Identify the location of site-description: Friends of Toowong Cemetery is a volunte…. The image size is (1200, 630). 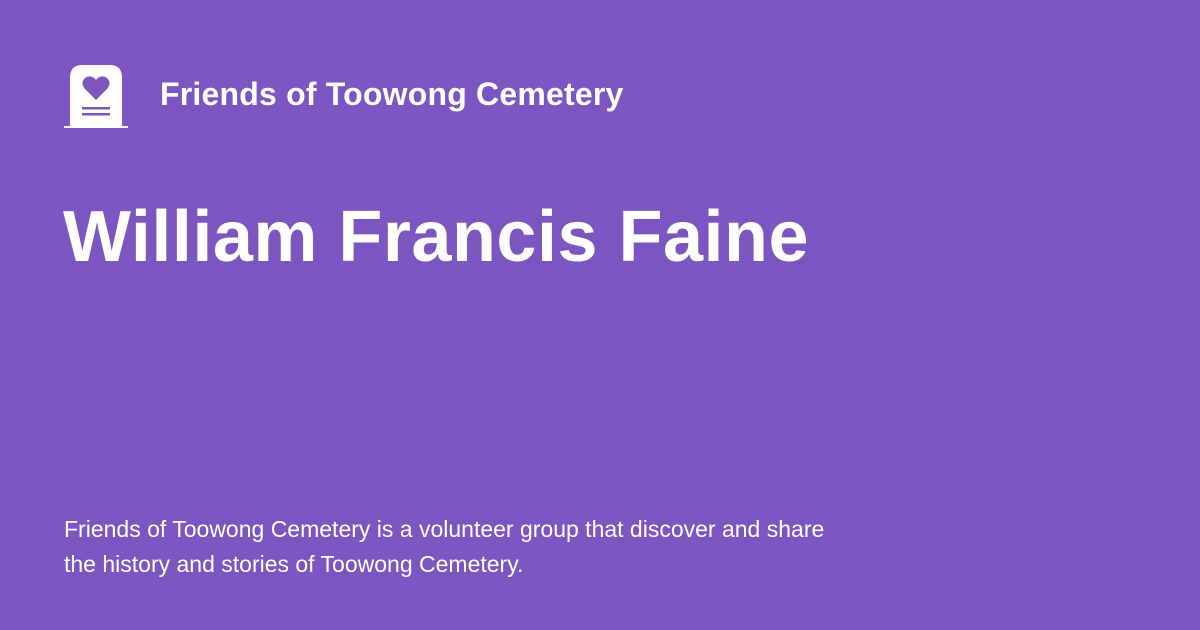
(444, 546).